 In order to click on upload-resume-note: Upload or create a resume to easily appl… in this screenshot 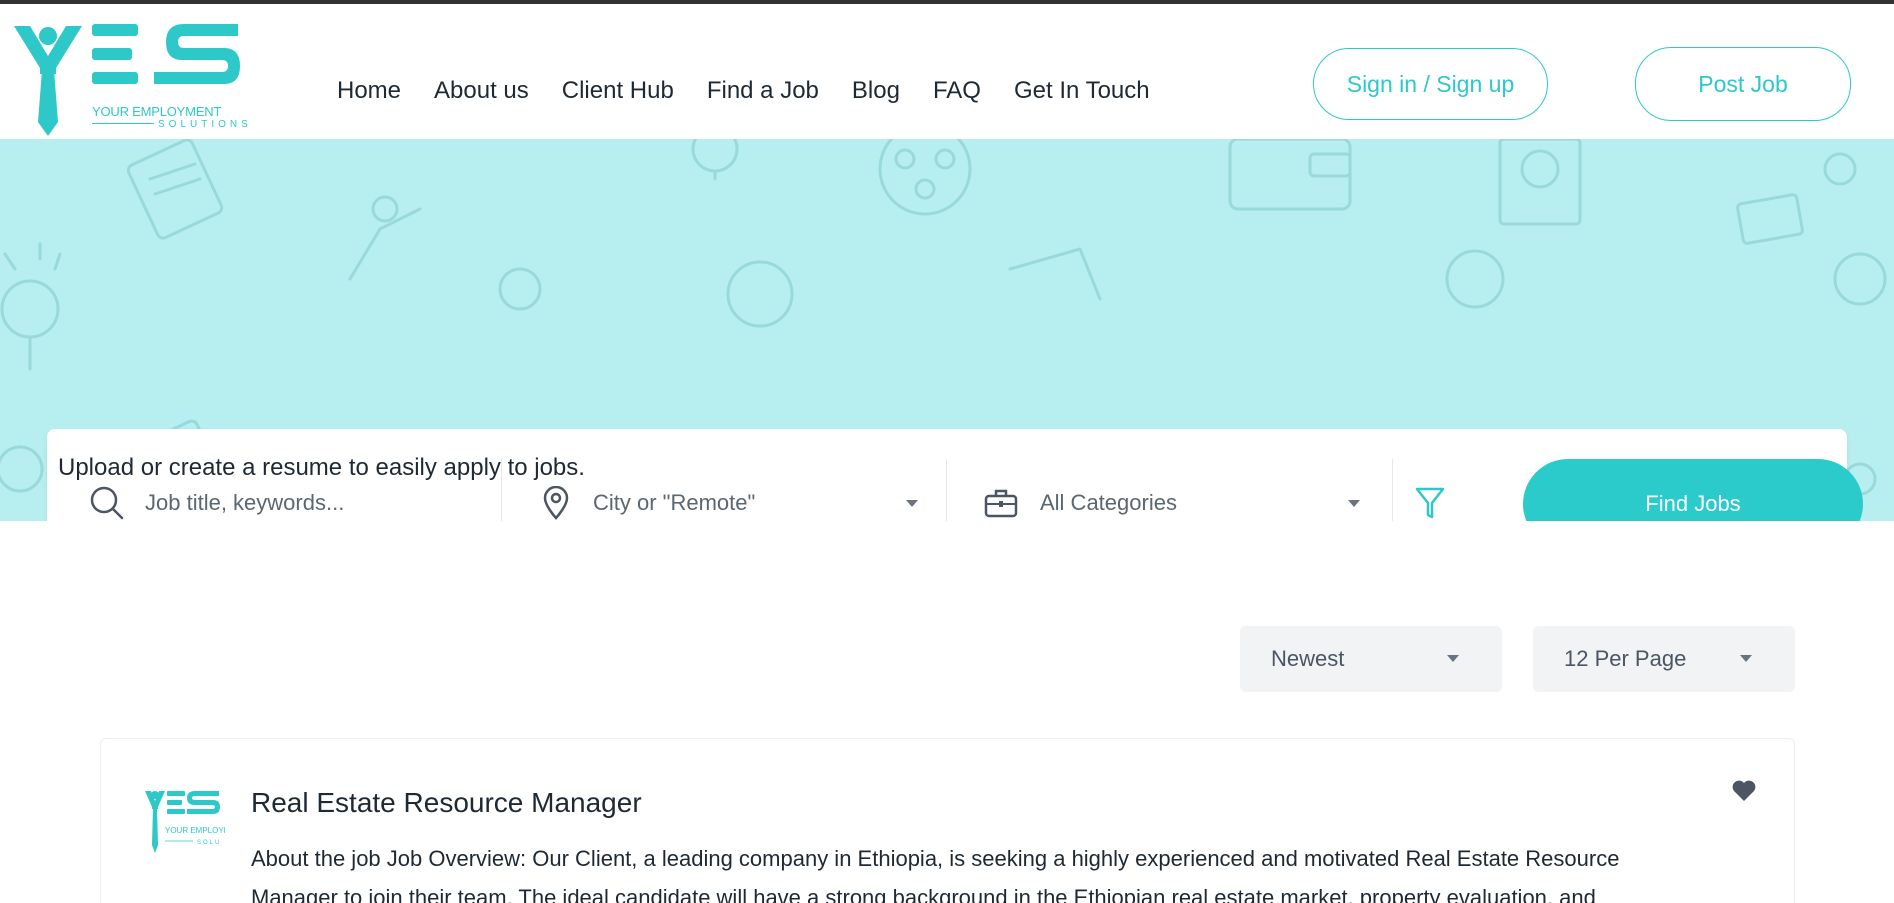, I will do `click(321, 467)`.